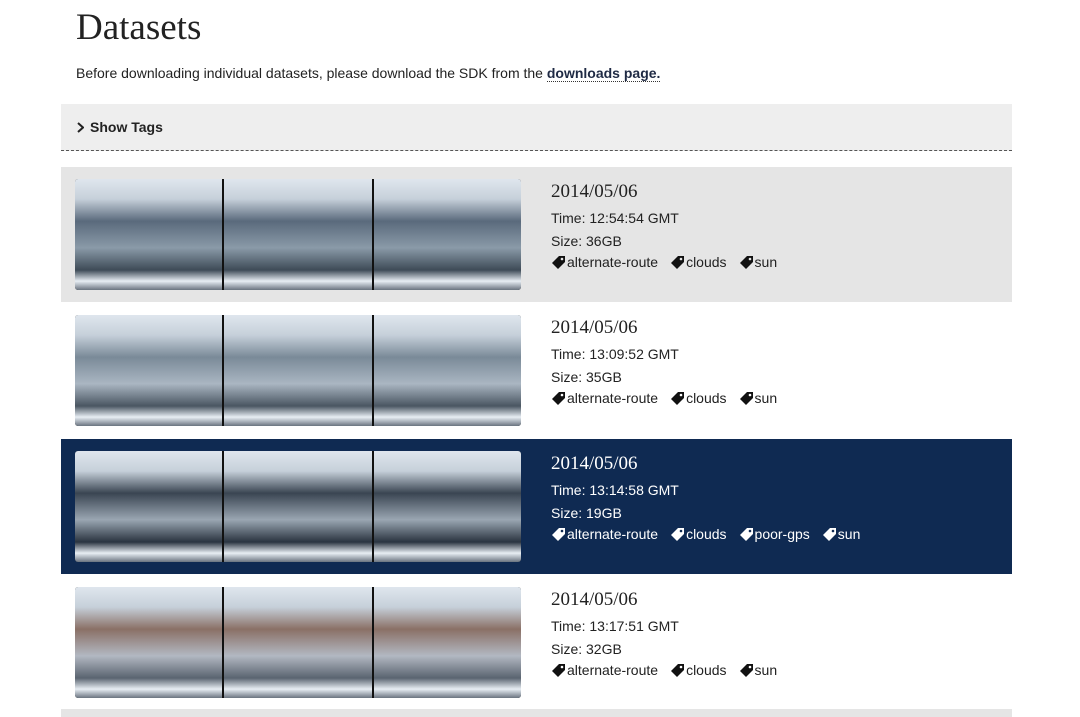 The height and width of the screenshot is (717, 1080). Describe the element at coordinates (139, 27) in the screenshot. I see `page-title: Datasets` at that location.